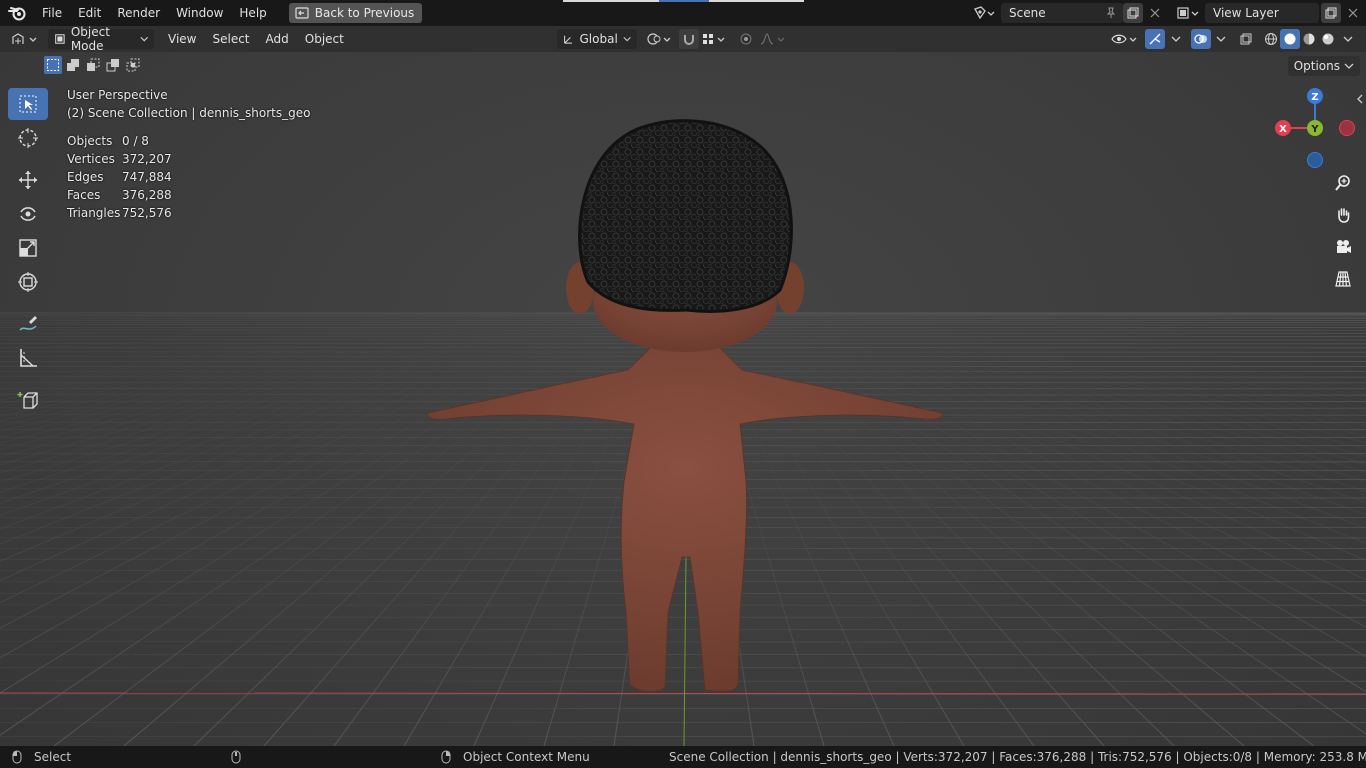 The height and width of the screenshot is (768, 1366). I want to click on stat-row-faces: Faces 376,288, so click(119, 195).